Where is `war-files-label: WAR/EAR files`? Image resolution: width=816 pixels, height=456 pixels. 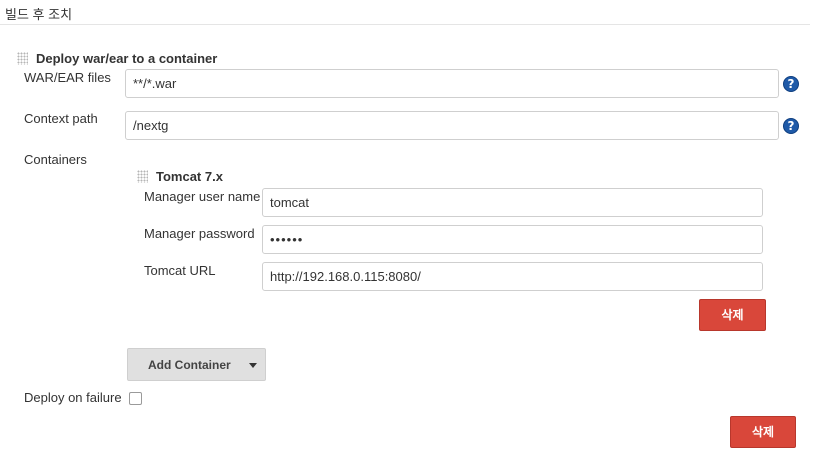
war-files-label: WAR/EAR files is located at coordinates (67, 77).